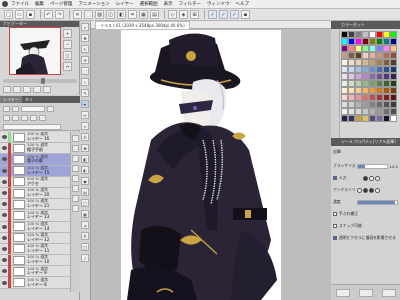  What do you see at coordinates (33, 117) in the screenshot?
I see `lock-transparent-icon` at bounding box center [33, 117].